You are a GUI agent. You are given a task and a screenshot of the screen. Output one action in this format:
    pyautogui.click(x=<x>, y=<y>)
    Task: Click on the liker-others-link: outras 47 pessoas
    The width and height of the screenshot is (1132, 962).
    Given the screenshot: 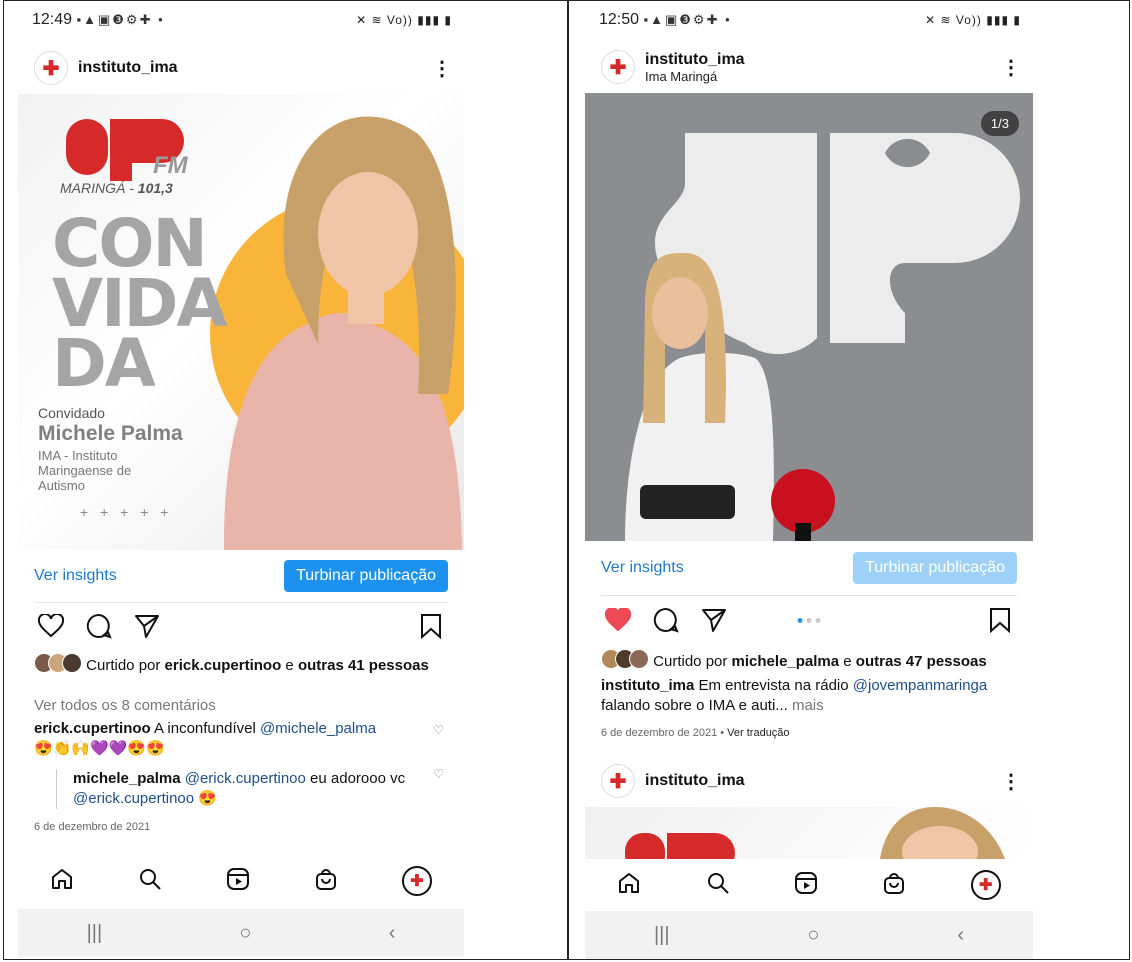 What is the action you would take?
    pyautogui.click(x=921, y=661)
    